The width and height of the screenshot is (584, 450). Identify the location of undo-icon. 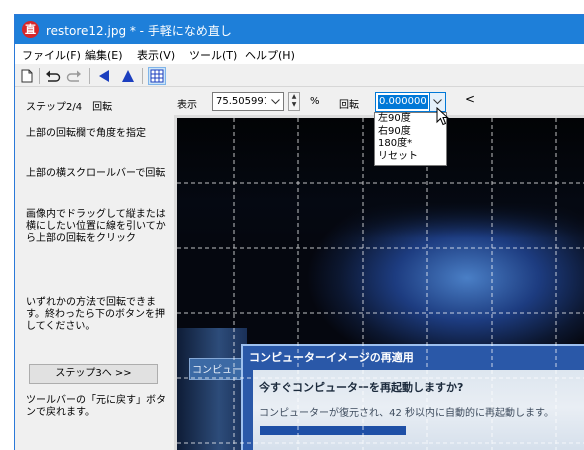
(53, 76).